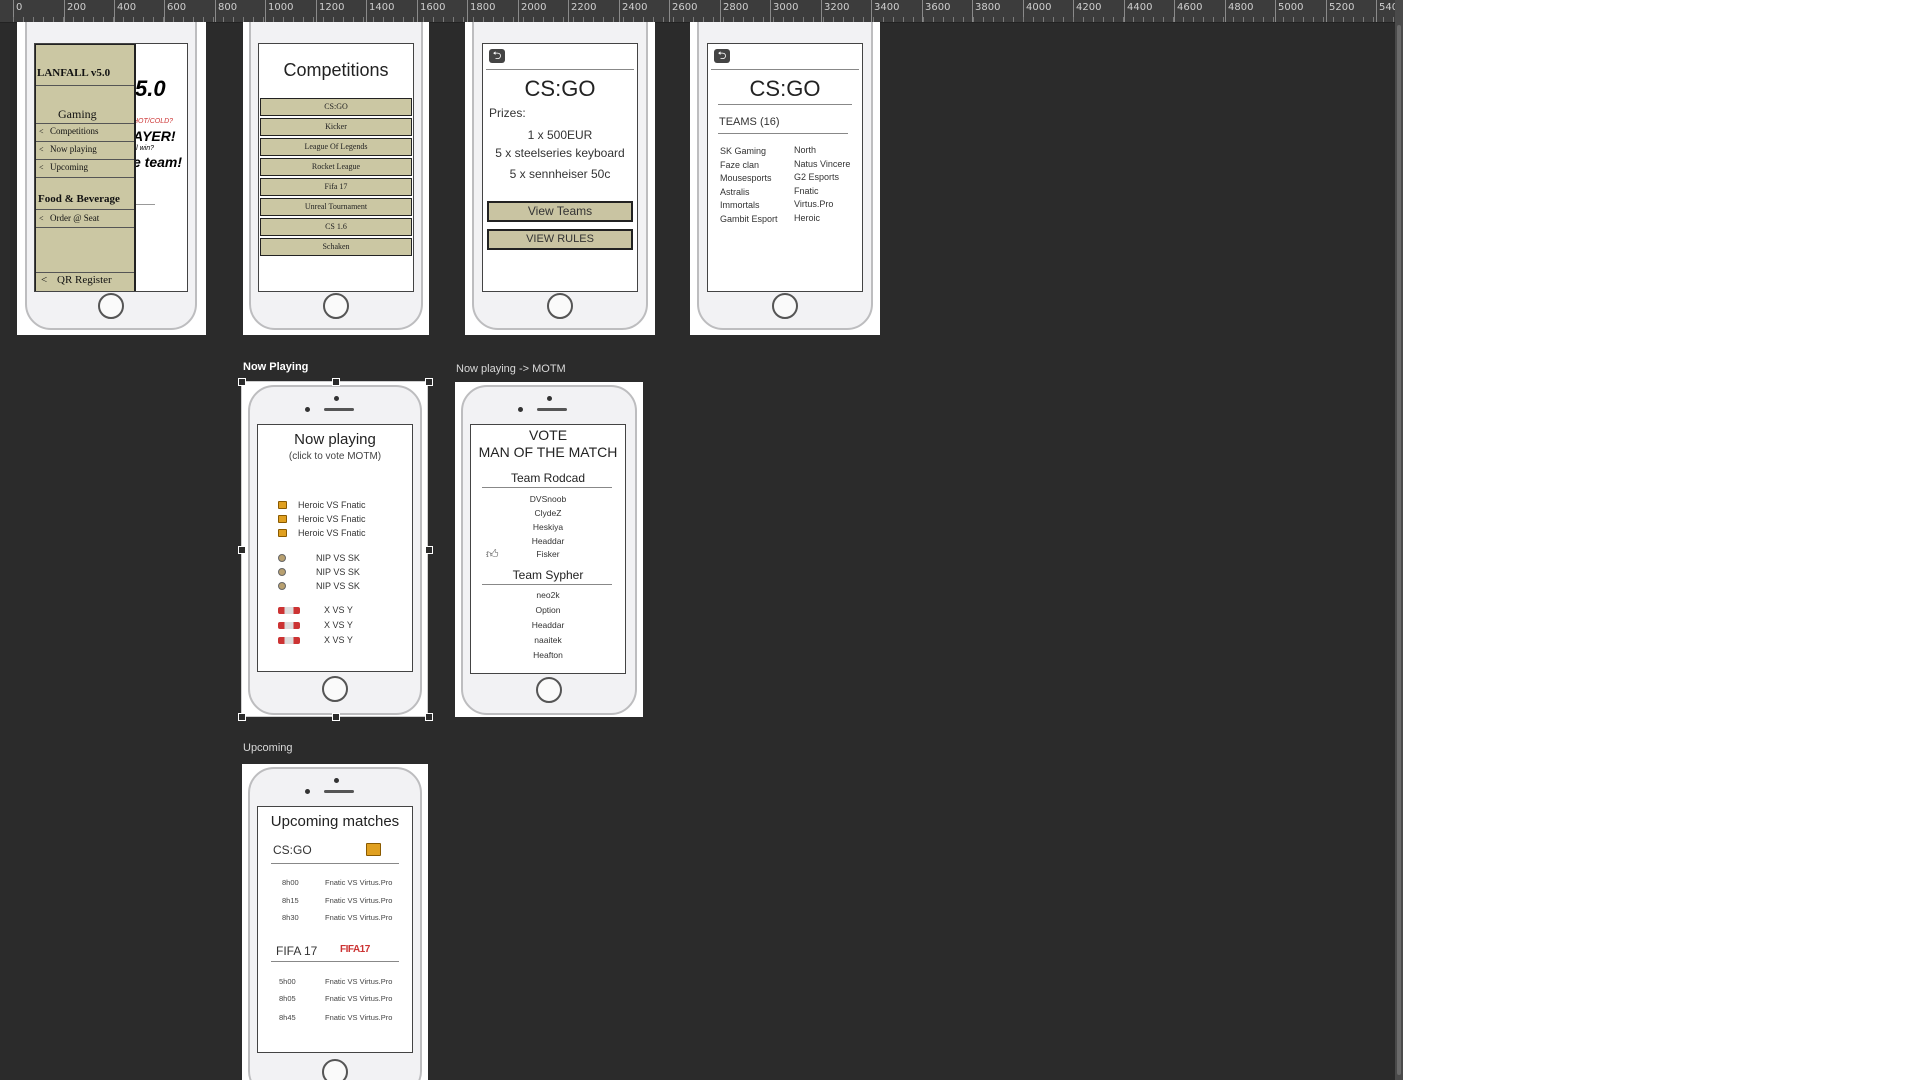 This screenshot has height=1080, width=1920. I want to click on camera-dot, so click(336, 780).